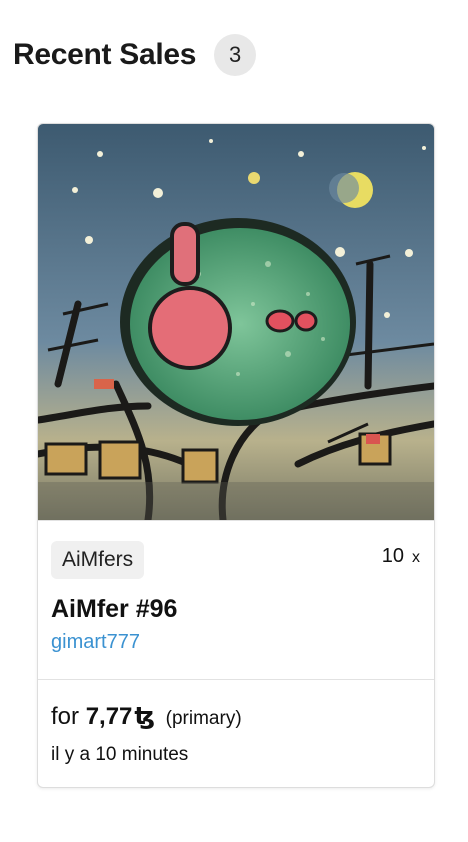 The width and height of the screenshot is (468, 842). I want to click on price-line: for 7,77ꜩ (primary), so click(146, 716).